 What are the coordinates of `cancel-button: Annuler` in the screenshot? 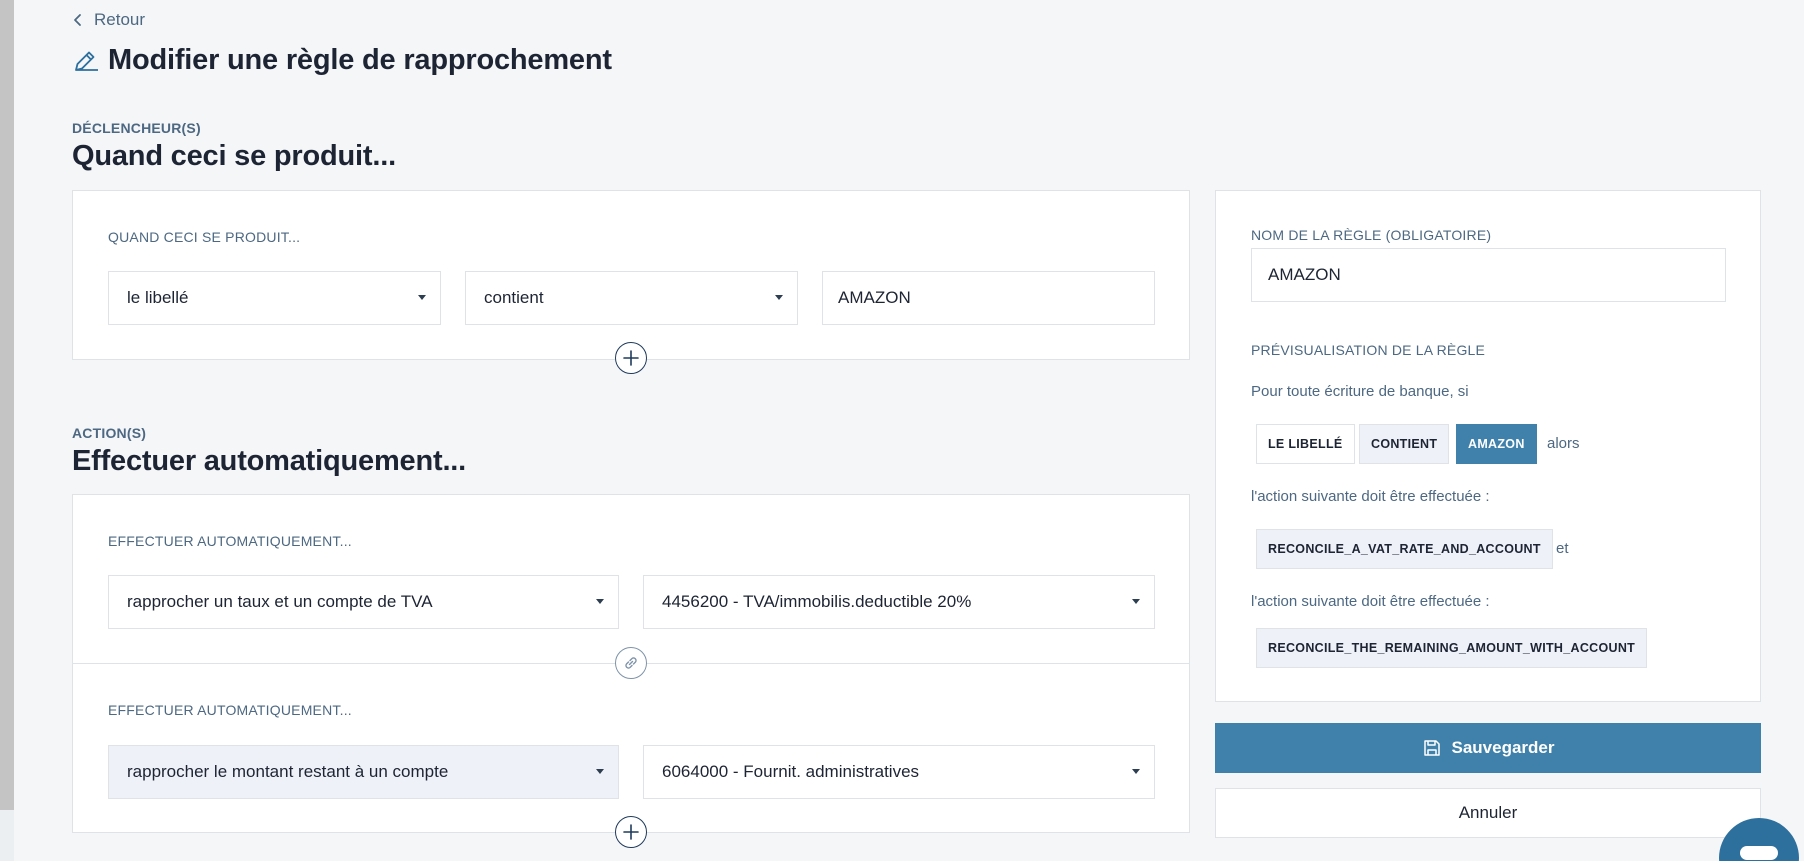 It's located at (1488, 813).